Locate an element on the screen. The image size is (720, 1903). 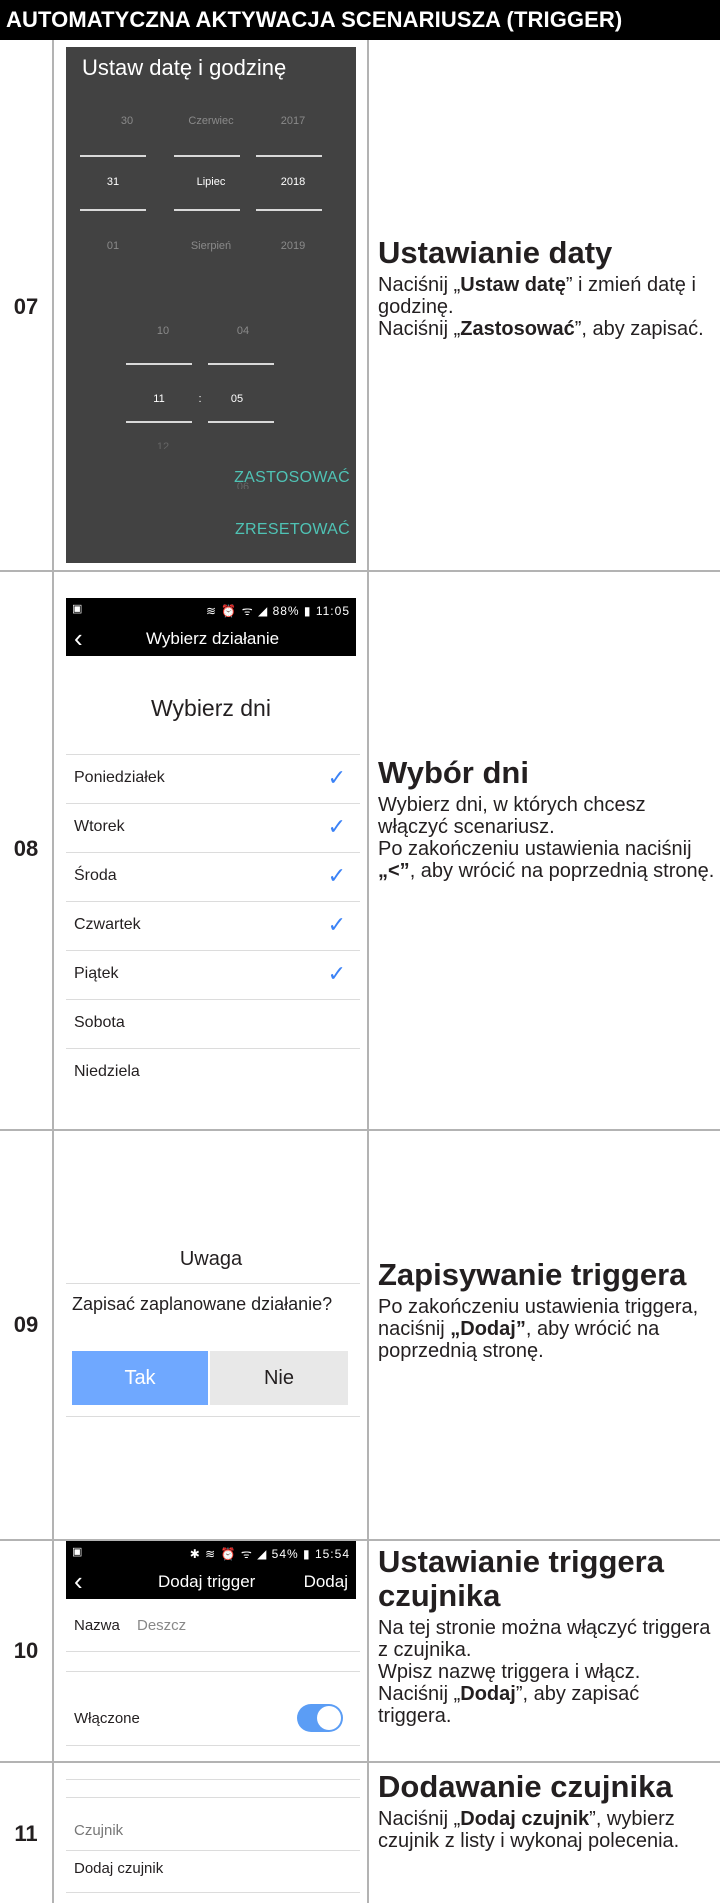
day-label: Wtorek is located at coordinates (99, 826).